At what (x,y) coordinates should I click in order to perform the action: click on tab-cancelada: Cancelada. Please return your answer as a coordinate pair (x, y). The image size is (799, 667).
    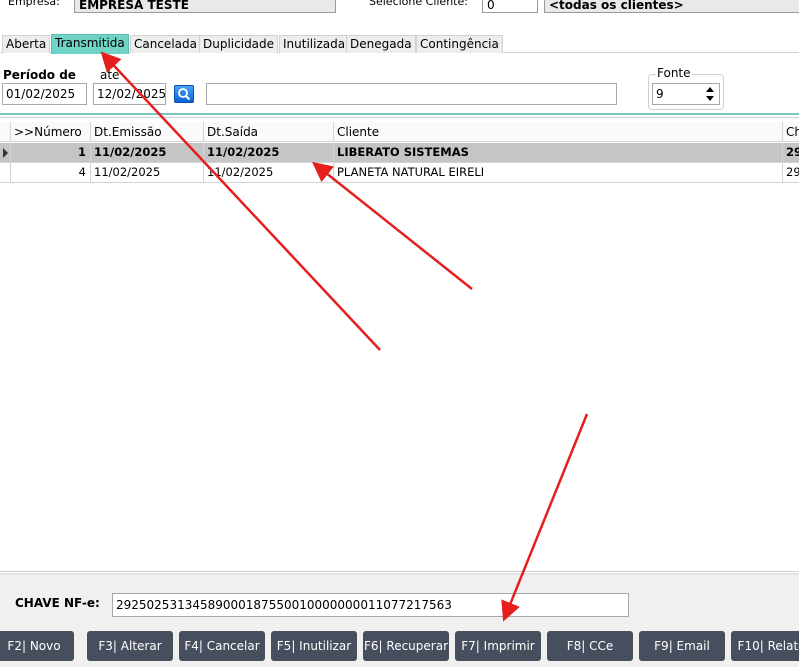
    Looking at the image, I should click on (165, 44).